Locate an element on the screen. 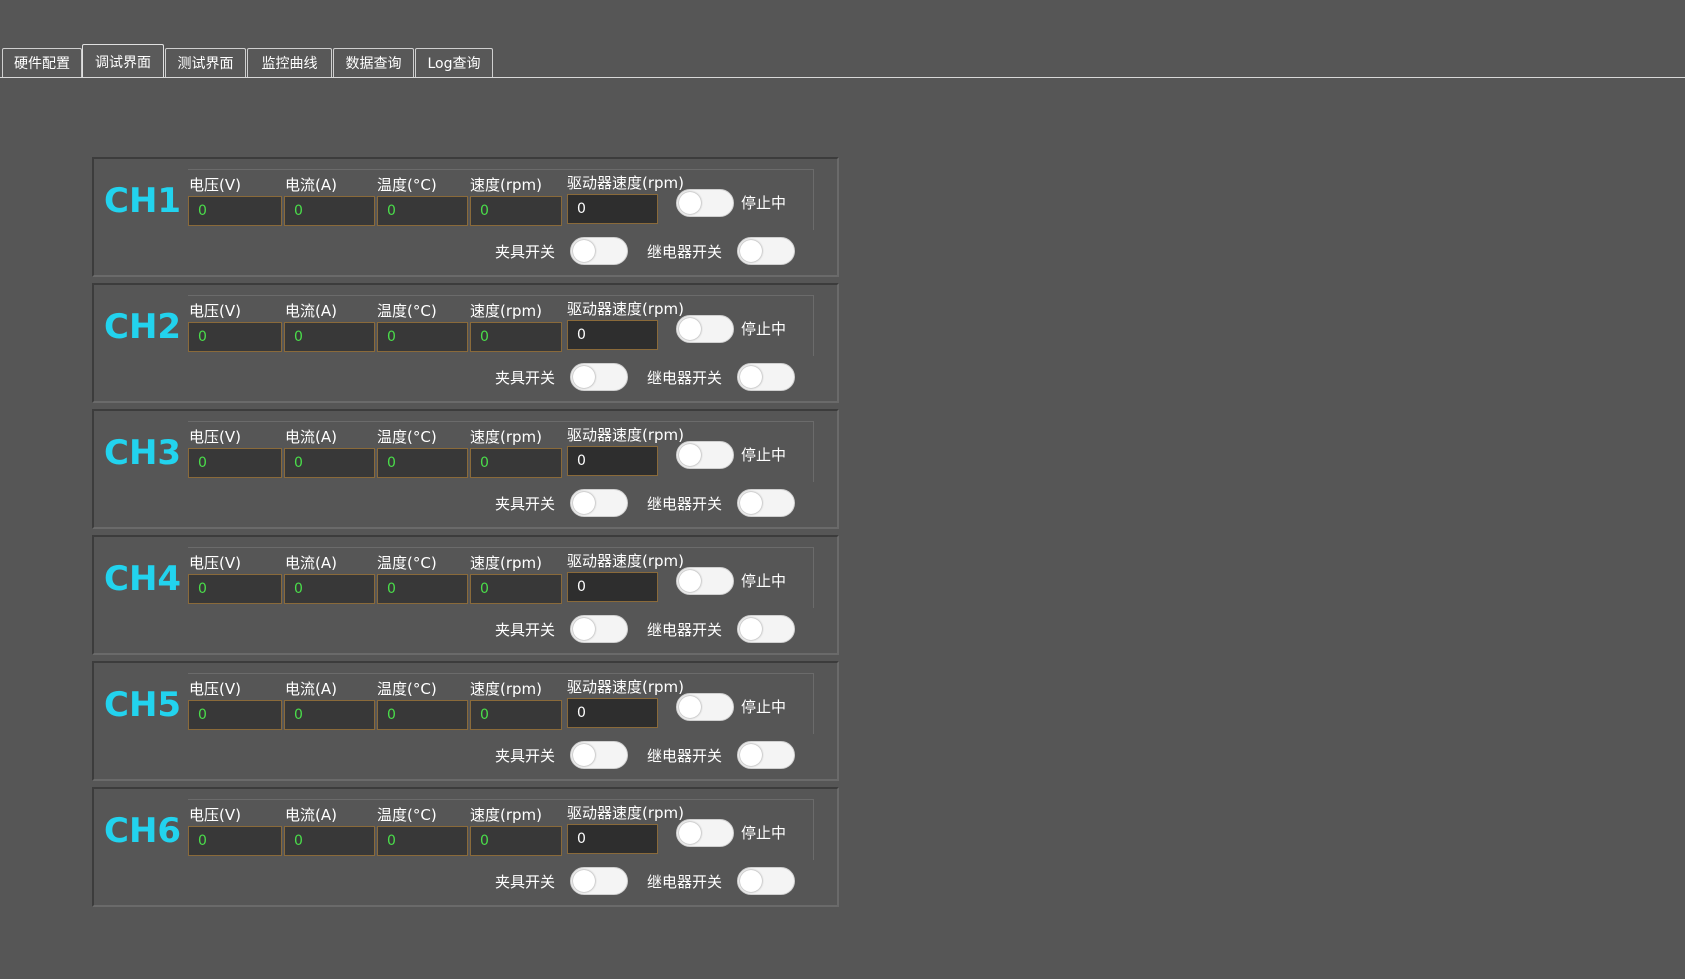  channel-title: CH3 is located at coordinates (143, 453).